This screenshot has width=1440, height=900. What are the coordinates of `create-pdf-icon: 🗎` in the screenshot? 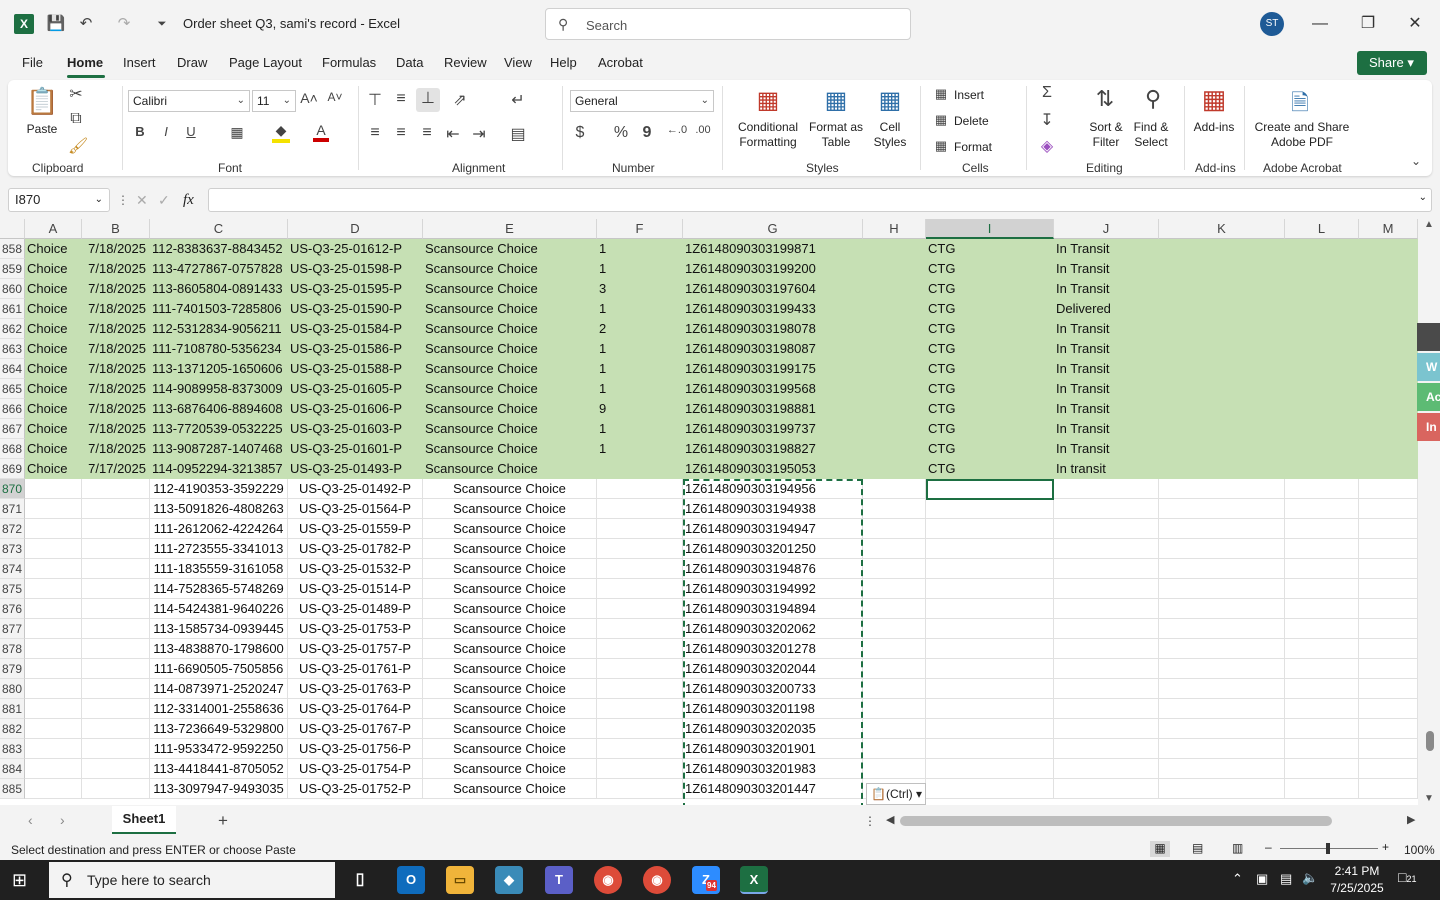 It's located at (1300, 105).